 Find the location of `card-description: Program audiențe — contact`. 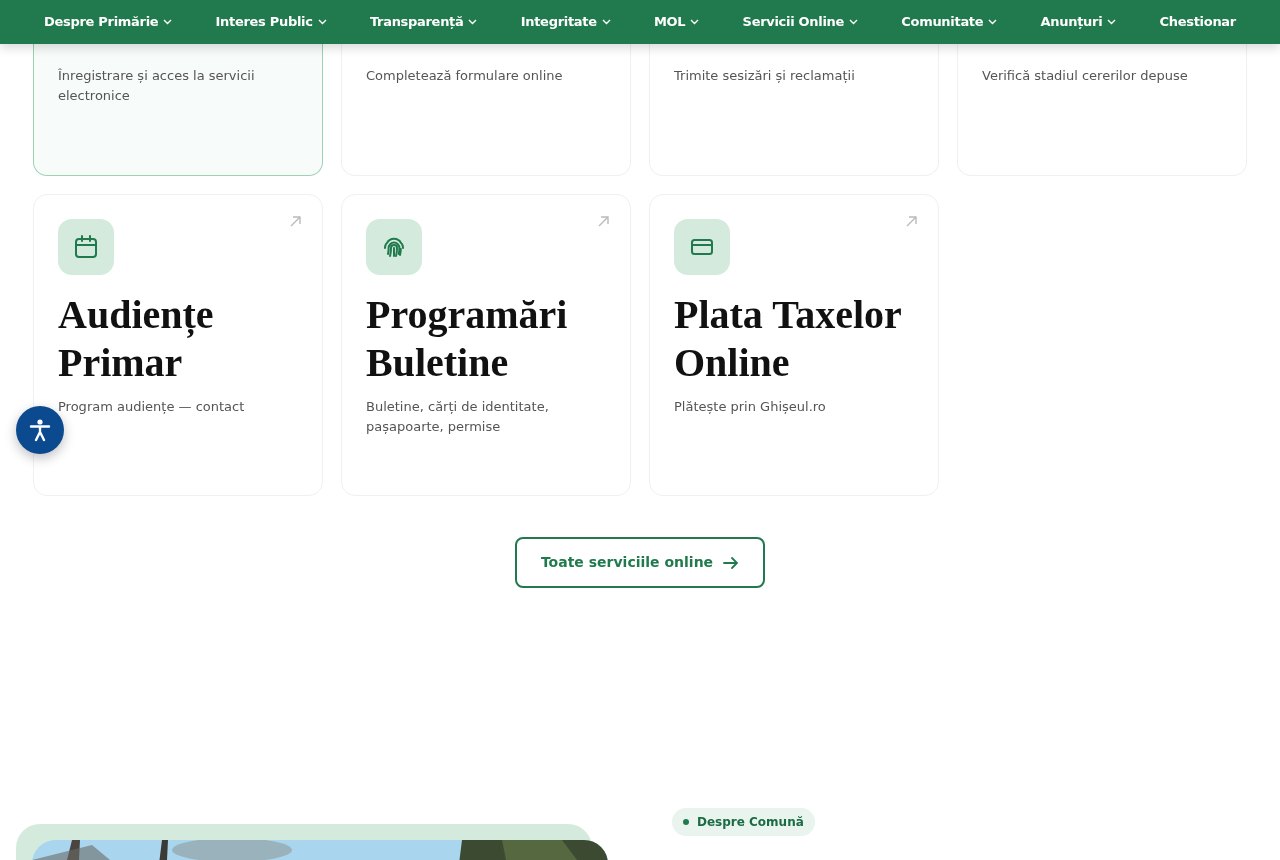

card-description: Program audiențe — contact is located at coordinates (152, 407).